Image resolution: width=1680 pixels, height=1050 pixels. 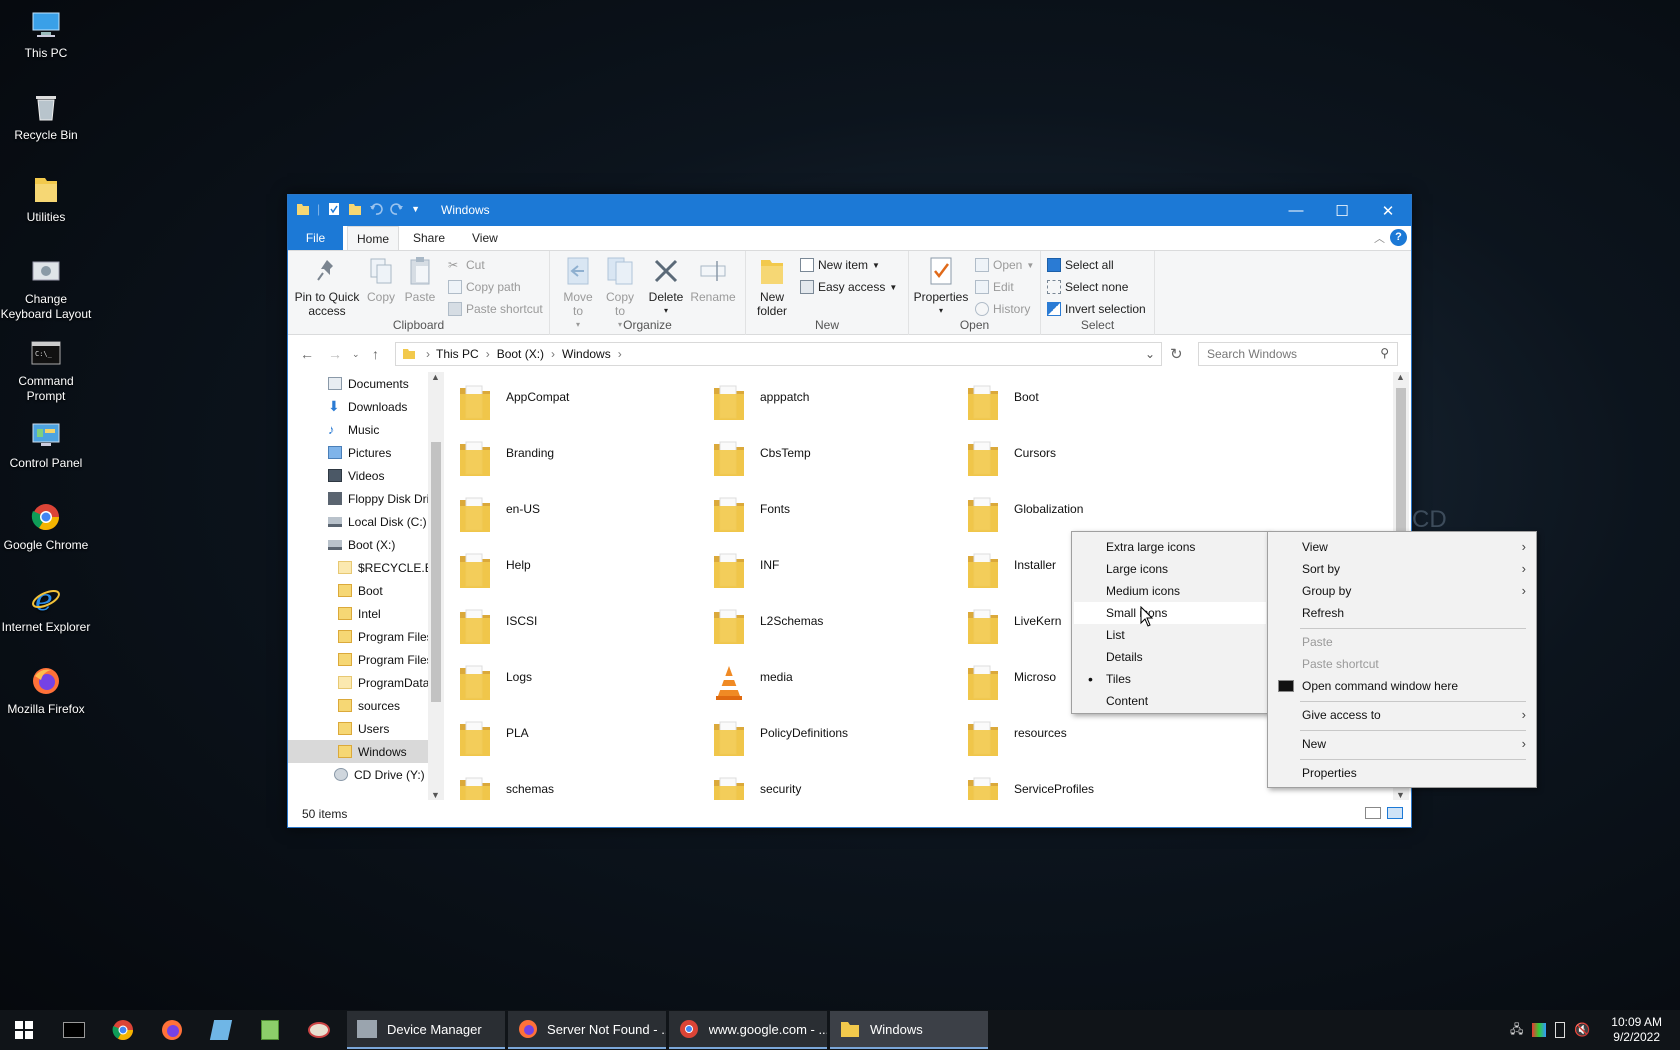 I want to click on close-button: ✕, so click(x=1388, y=210).